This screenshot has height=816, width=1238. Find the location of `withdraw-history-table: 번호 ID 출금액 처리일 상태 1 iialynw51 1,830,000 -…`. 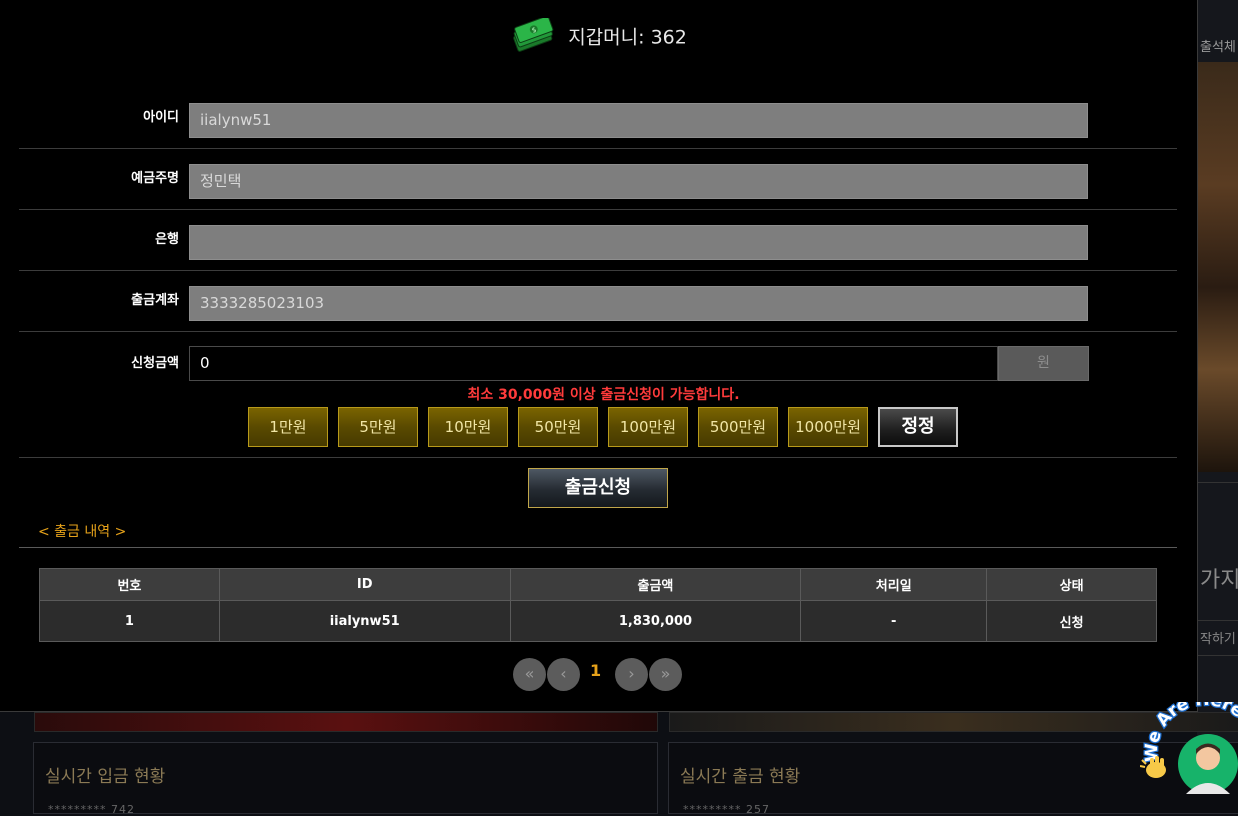

withdraw-history-table: 번호 ID 출금액 처리일 상태 1 iialynw51 1,830,000 -… is located at coordinates (598, 605).